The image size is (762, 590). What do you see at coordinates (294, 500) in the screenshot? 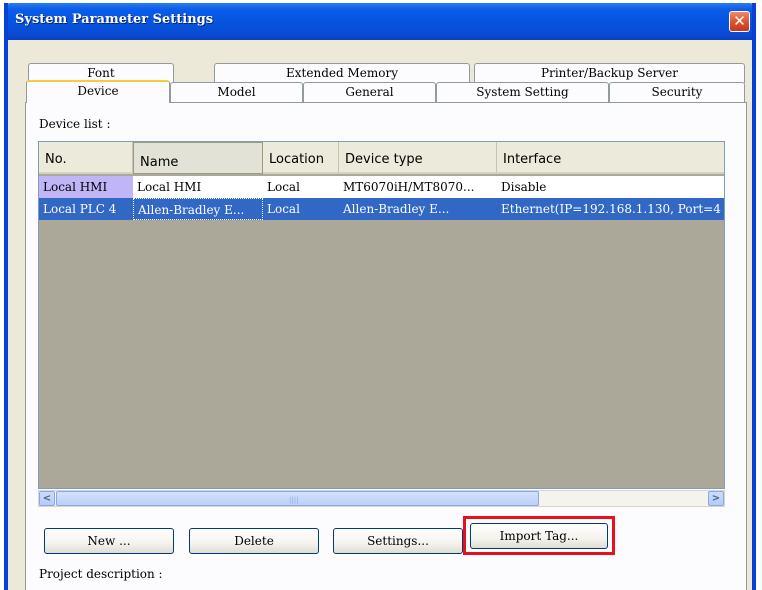
I see `grip-icon: ||||` at bounding box center [294, 500].